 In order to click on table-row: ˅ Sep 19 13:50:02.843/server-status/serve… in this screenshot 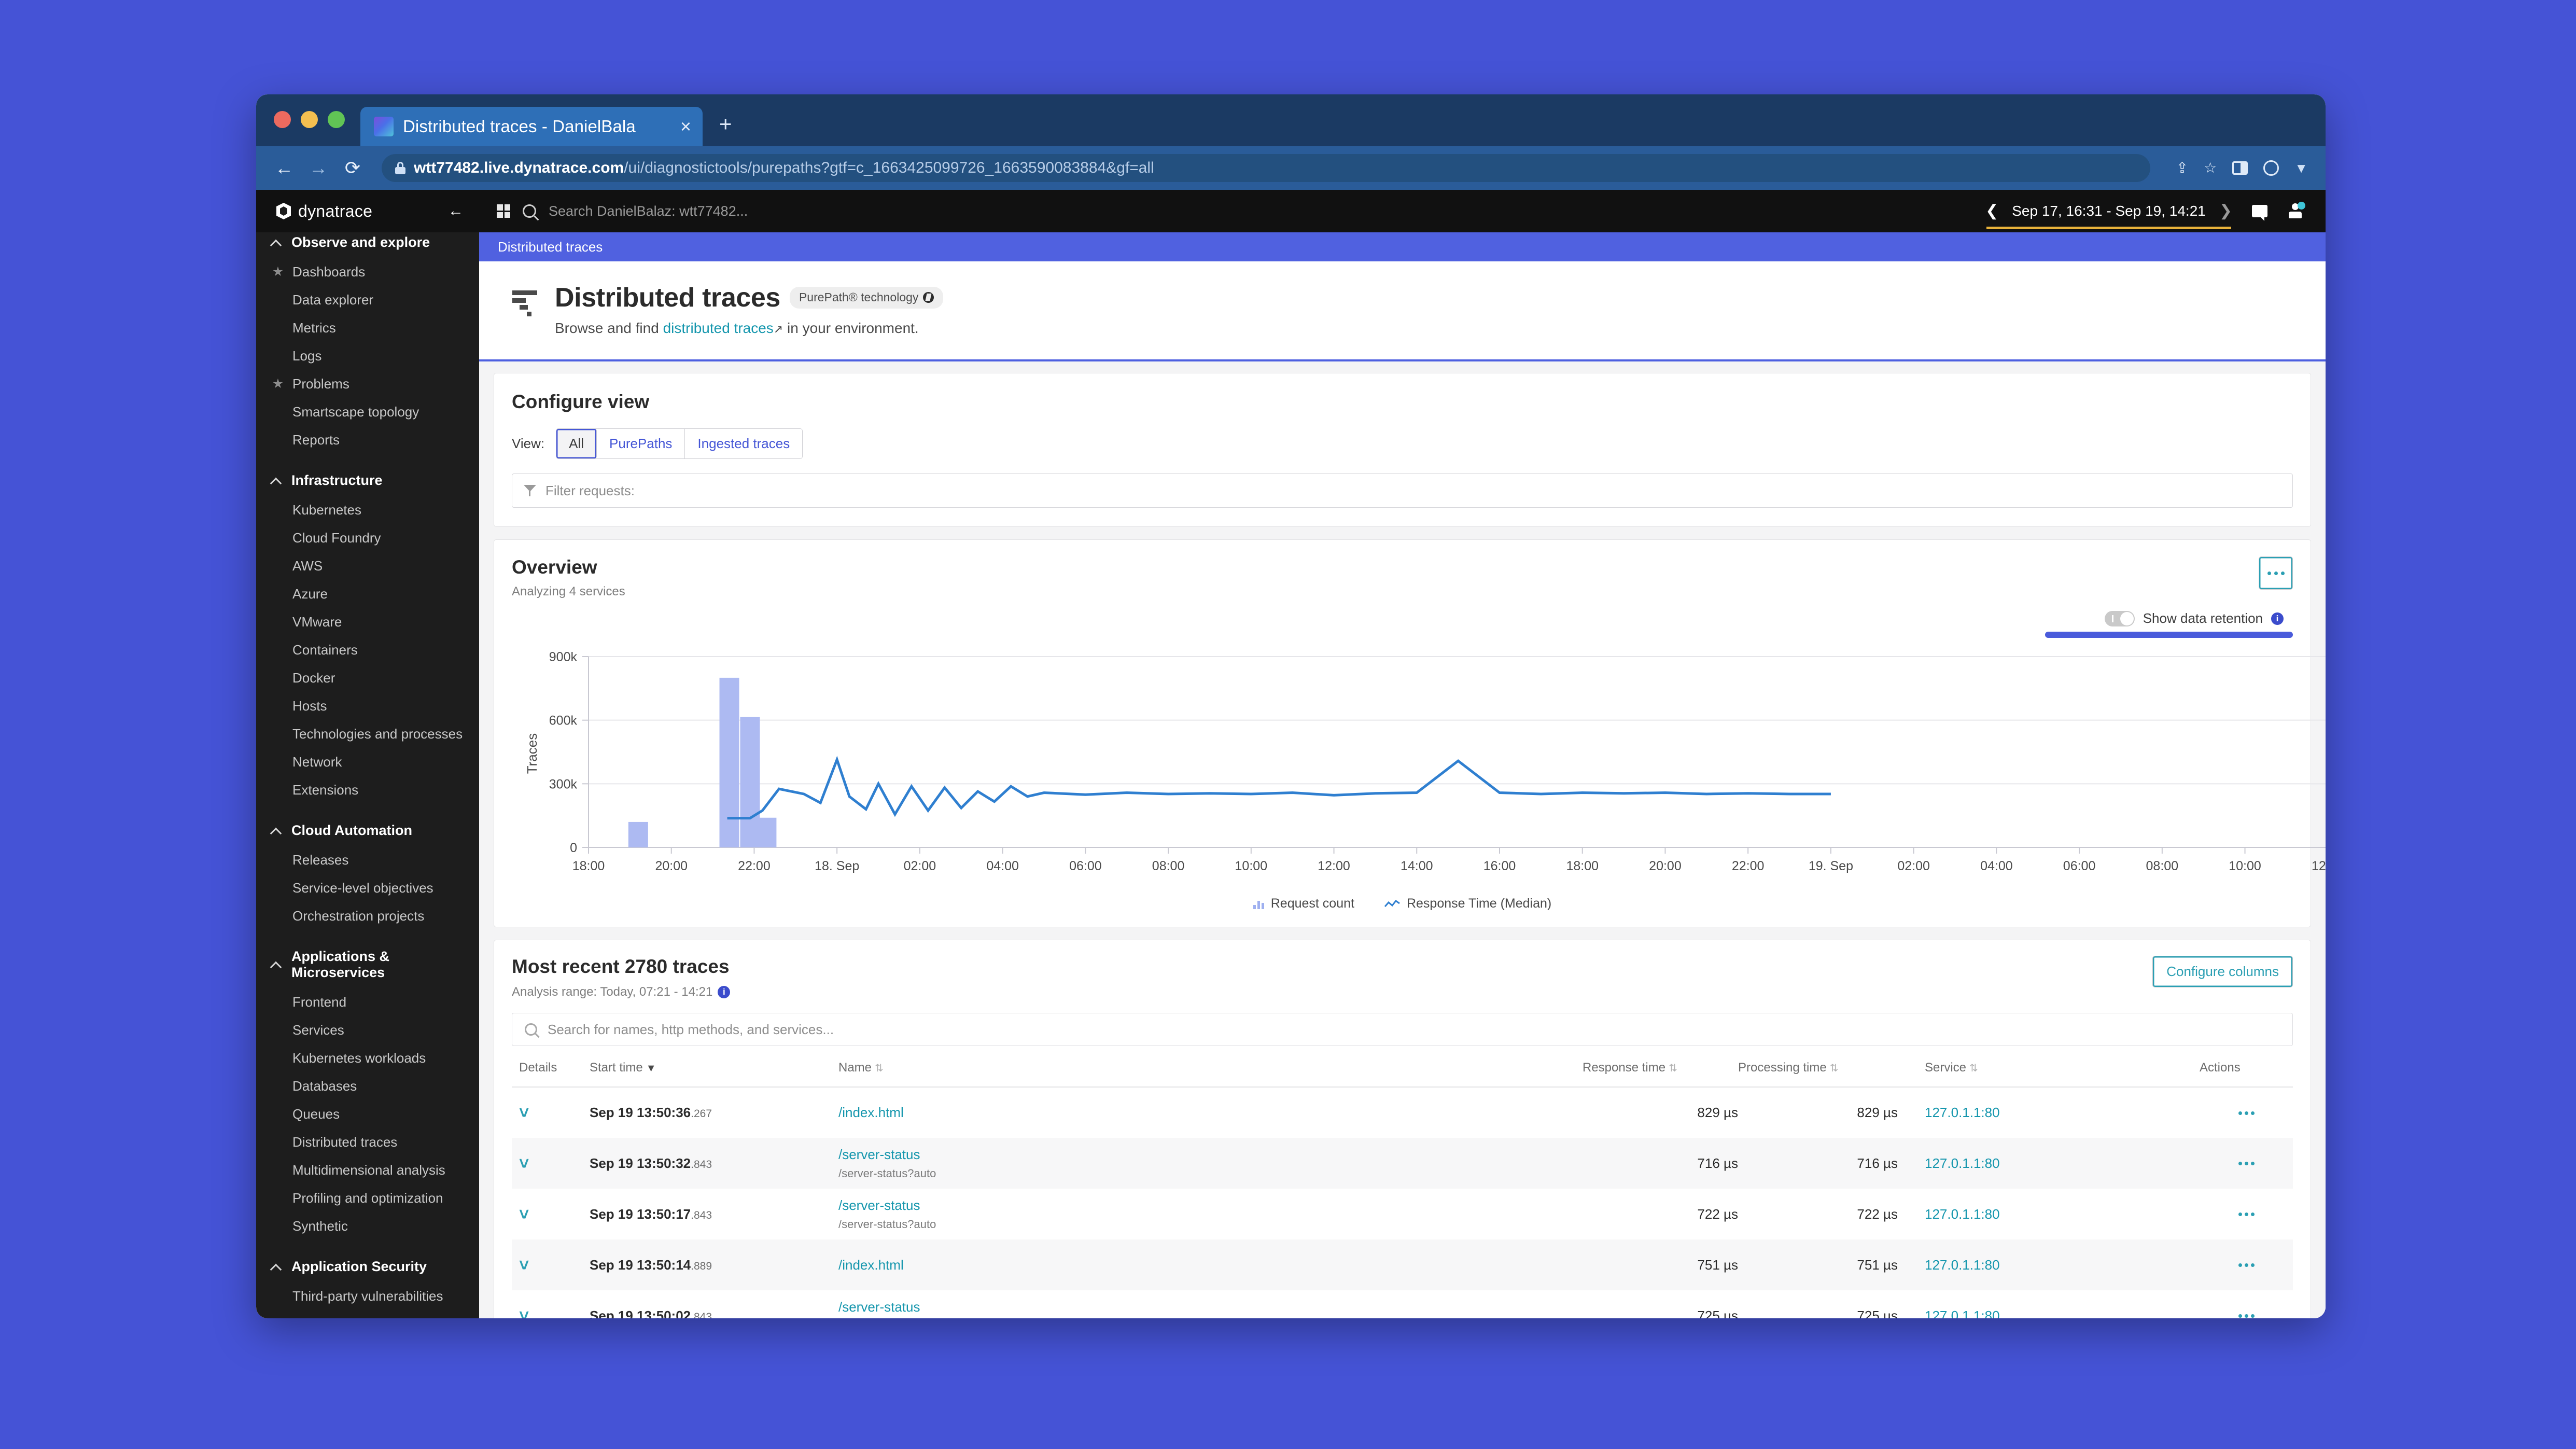, I will do `click(1402, 1304)`.